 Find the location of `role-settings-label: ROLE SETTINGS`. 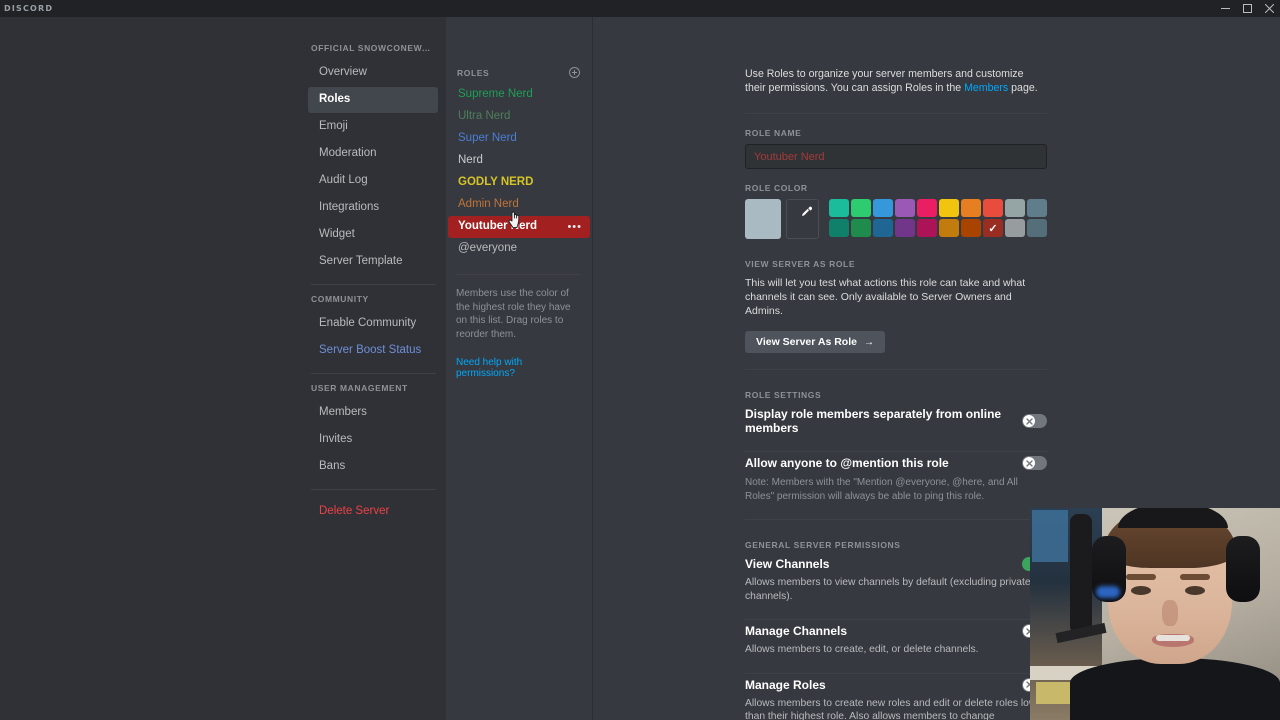

role-settings-label: ROLE SETTINGS is located at coordinates (783, 395).